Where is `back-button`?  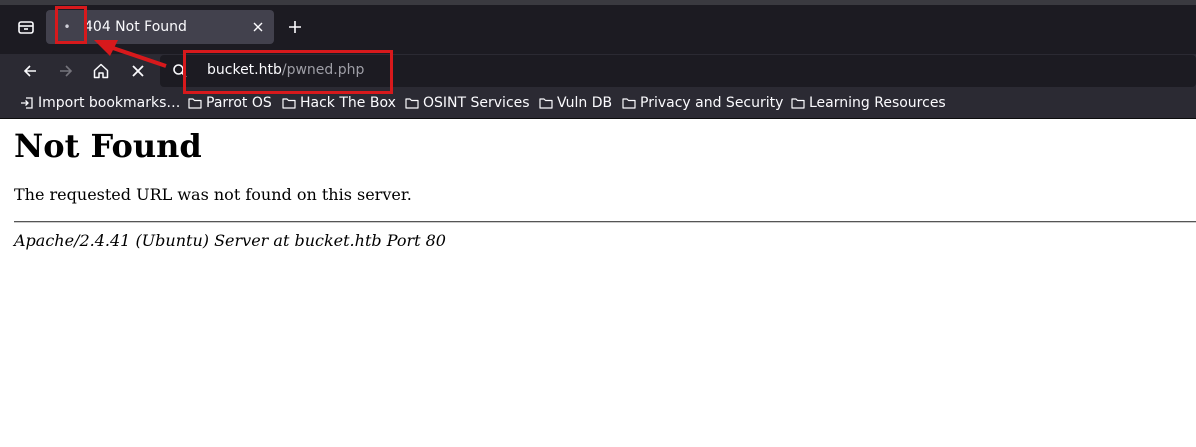
back-button is located at coordinates (30, 71).